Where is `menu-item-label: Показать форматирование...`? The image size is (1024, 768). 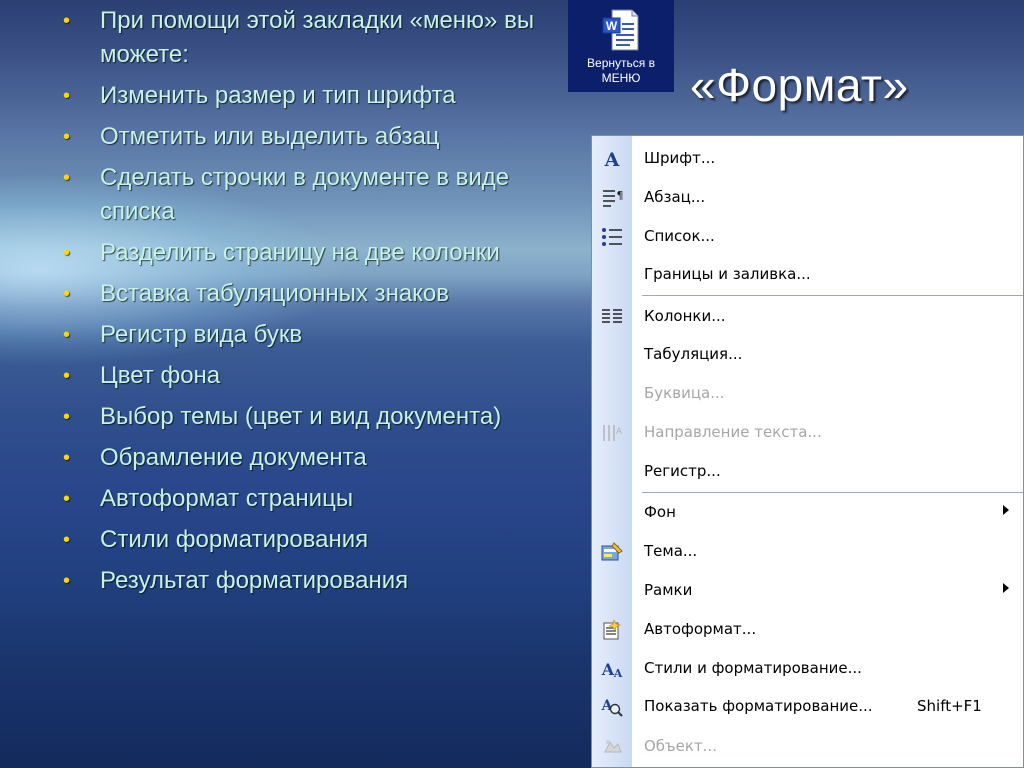
menu-item-label: Показать форматирование... is located at coordinates (758, 706).